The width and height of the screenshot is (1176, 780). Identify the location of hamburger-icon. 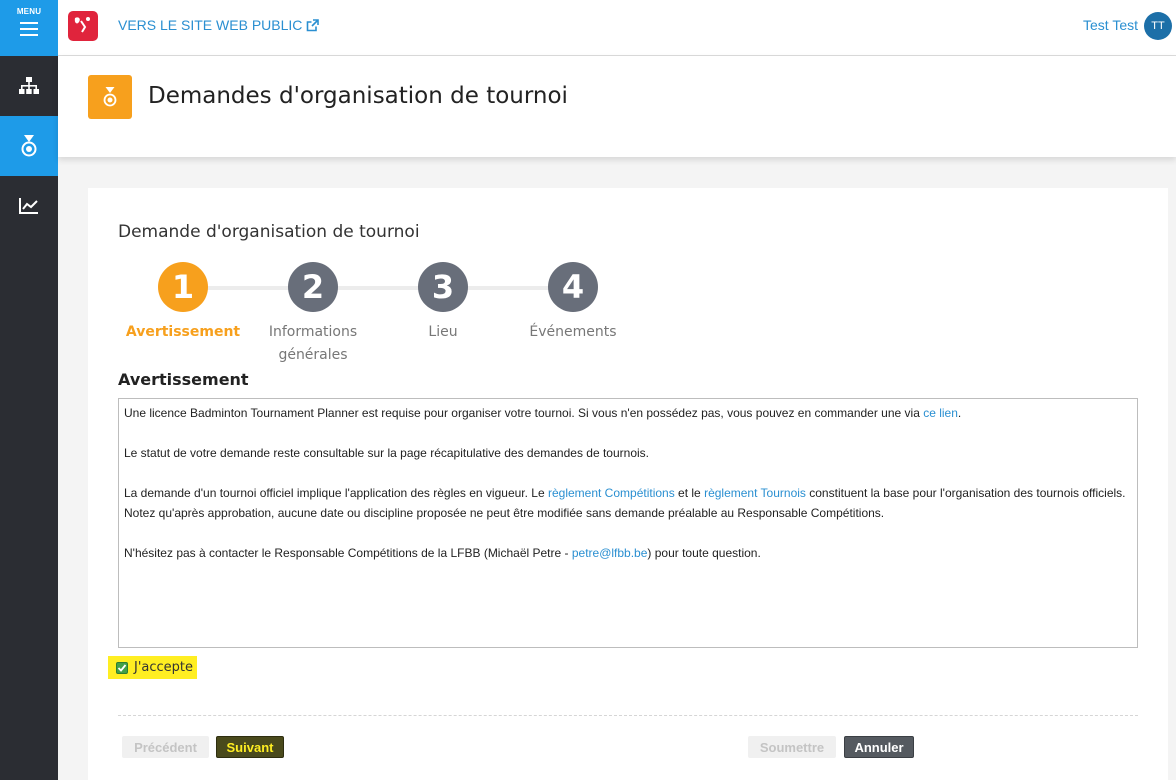
(29, 31).